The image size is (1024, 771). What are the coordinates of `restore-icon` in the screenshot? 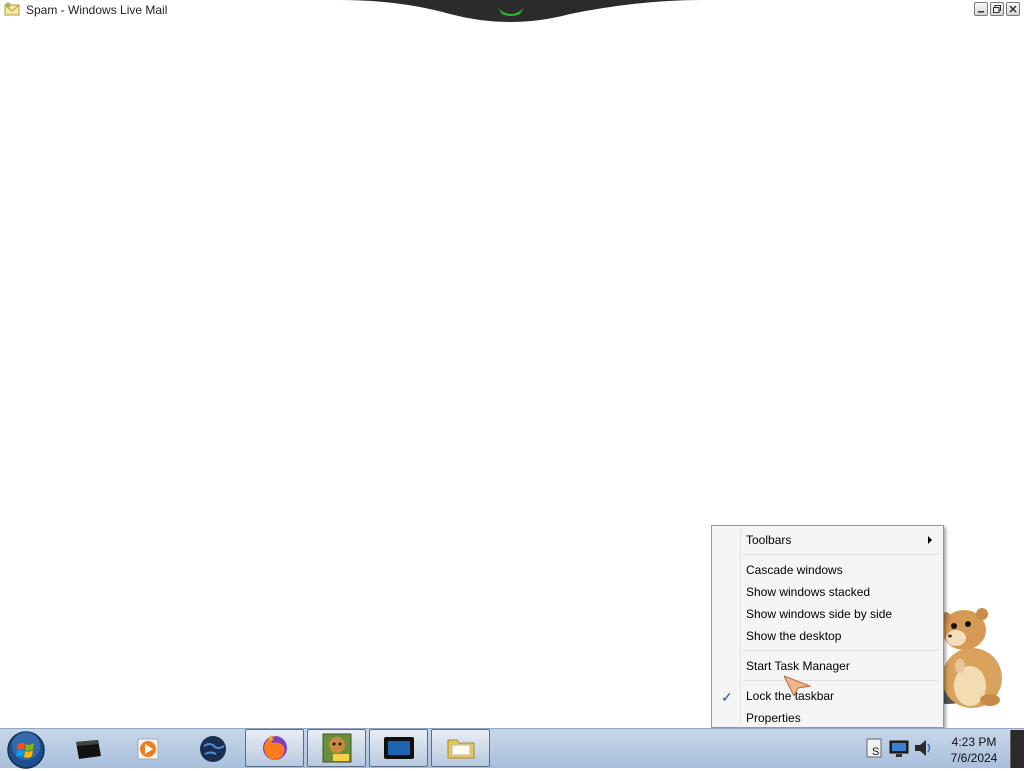 It's located at (997, 9).